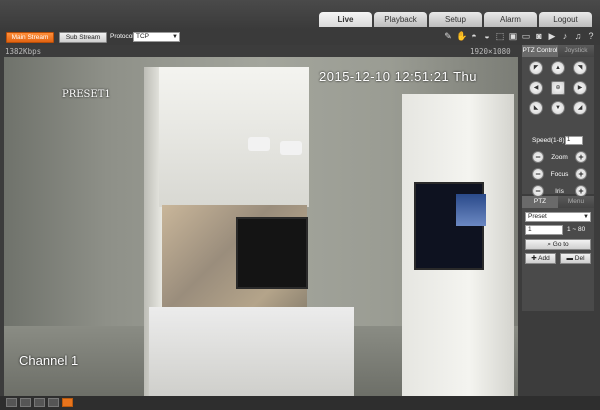  What do you see at coordinates (574, 140) in the screenshot?
I see `speed-select: 1` at bounding box center [574, 140].